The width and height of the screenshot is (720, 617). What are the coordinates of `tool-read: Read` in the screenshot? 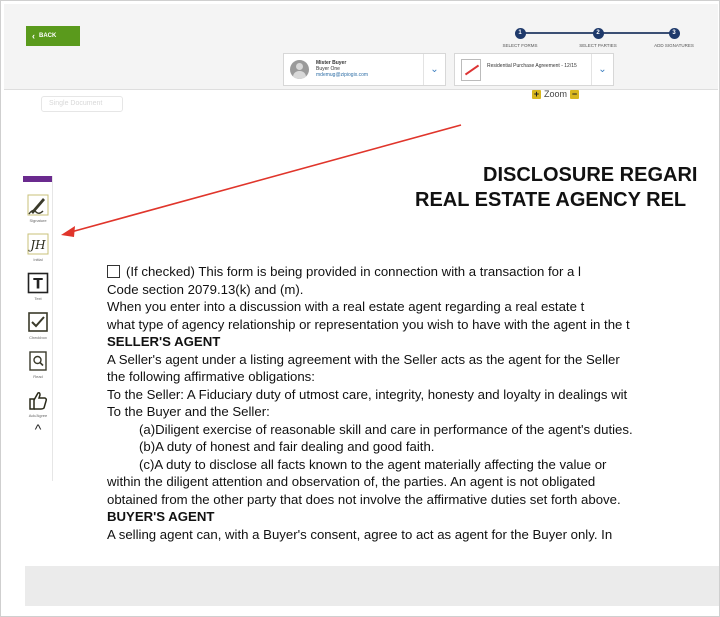 It's located at (38, 364).